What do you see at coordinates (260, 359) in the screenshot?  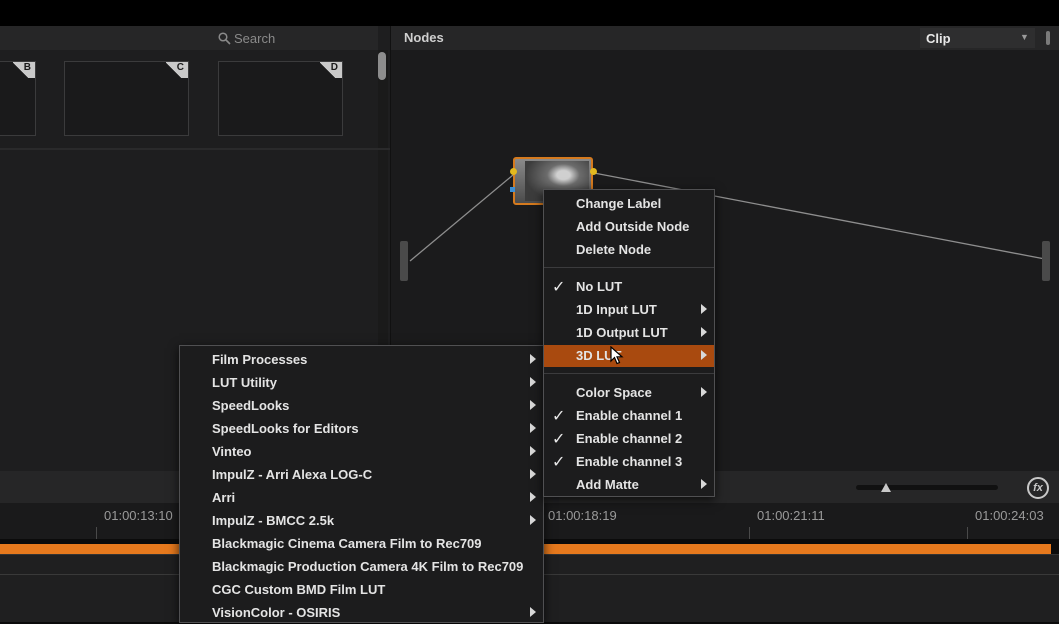 I see `menu-item-label: Film Processes` at bounding box center [260, 359].